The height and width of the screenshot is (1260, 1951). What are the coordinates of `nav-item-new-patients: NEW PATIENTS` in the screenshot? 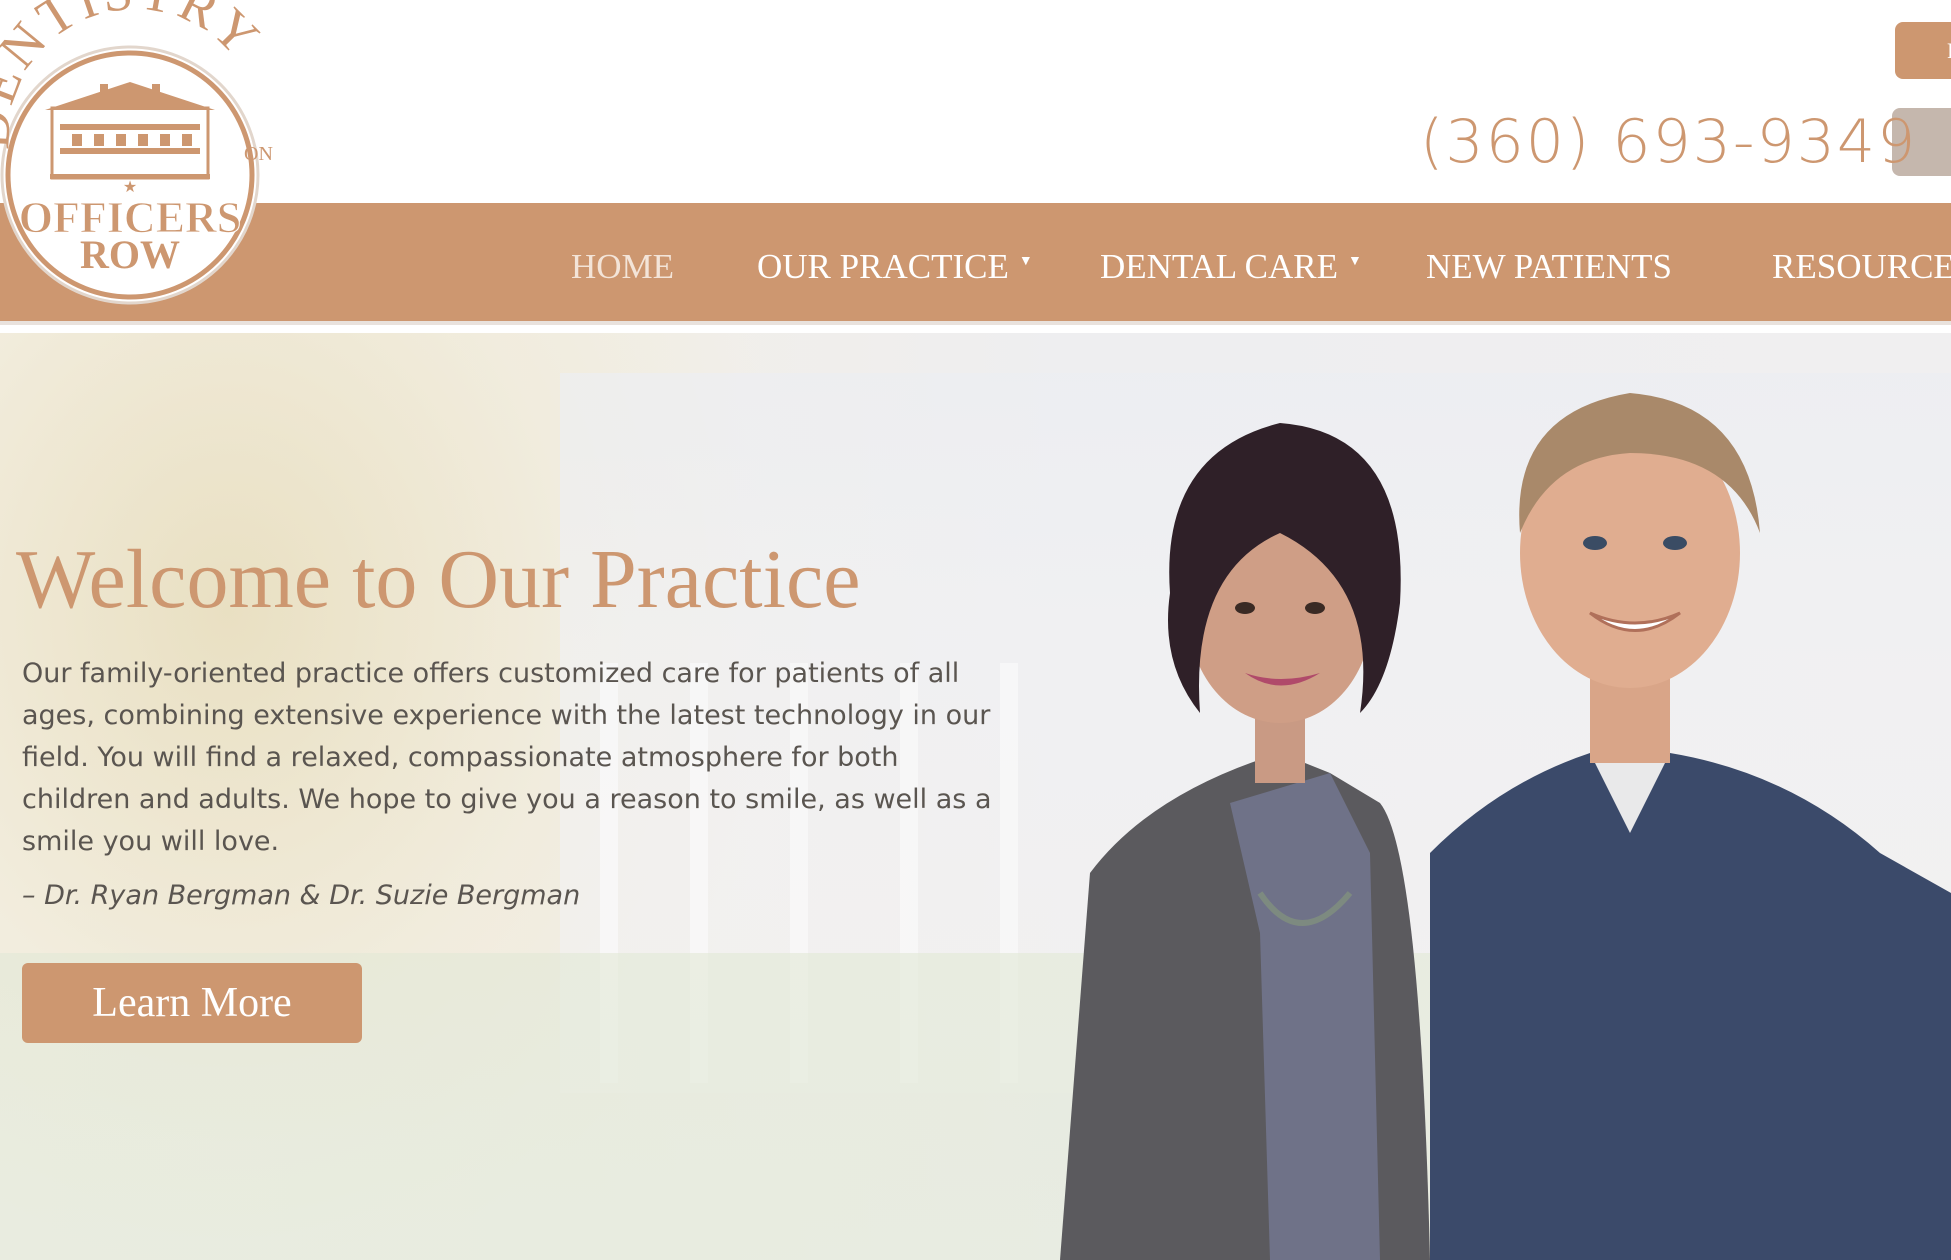 It's located at (1549, 262).